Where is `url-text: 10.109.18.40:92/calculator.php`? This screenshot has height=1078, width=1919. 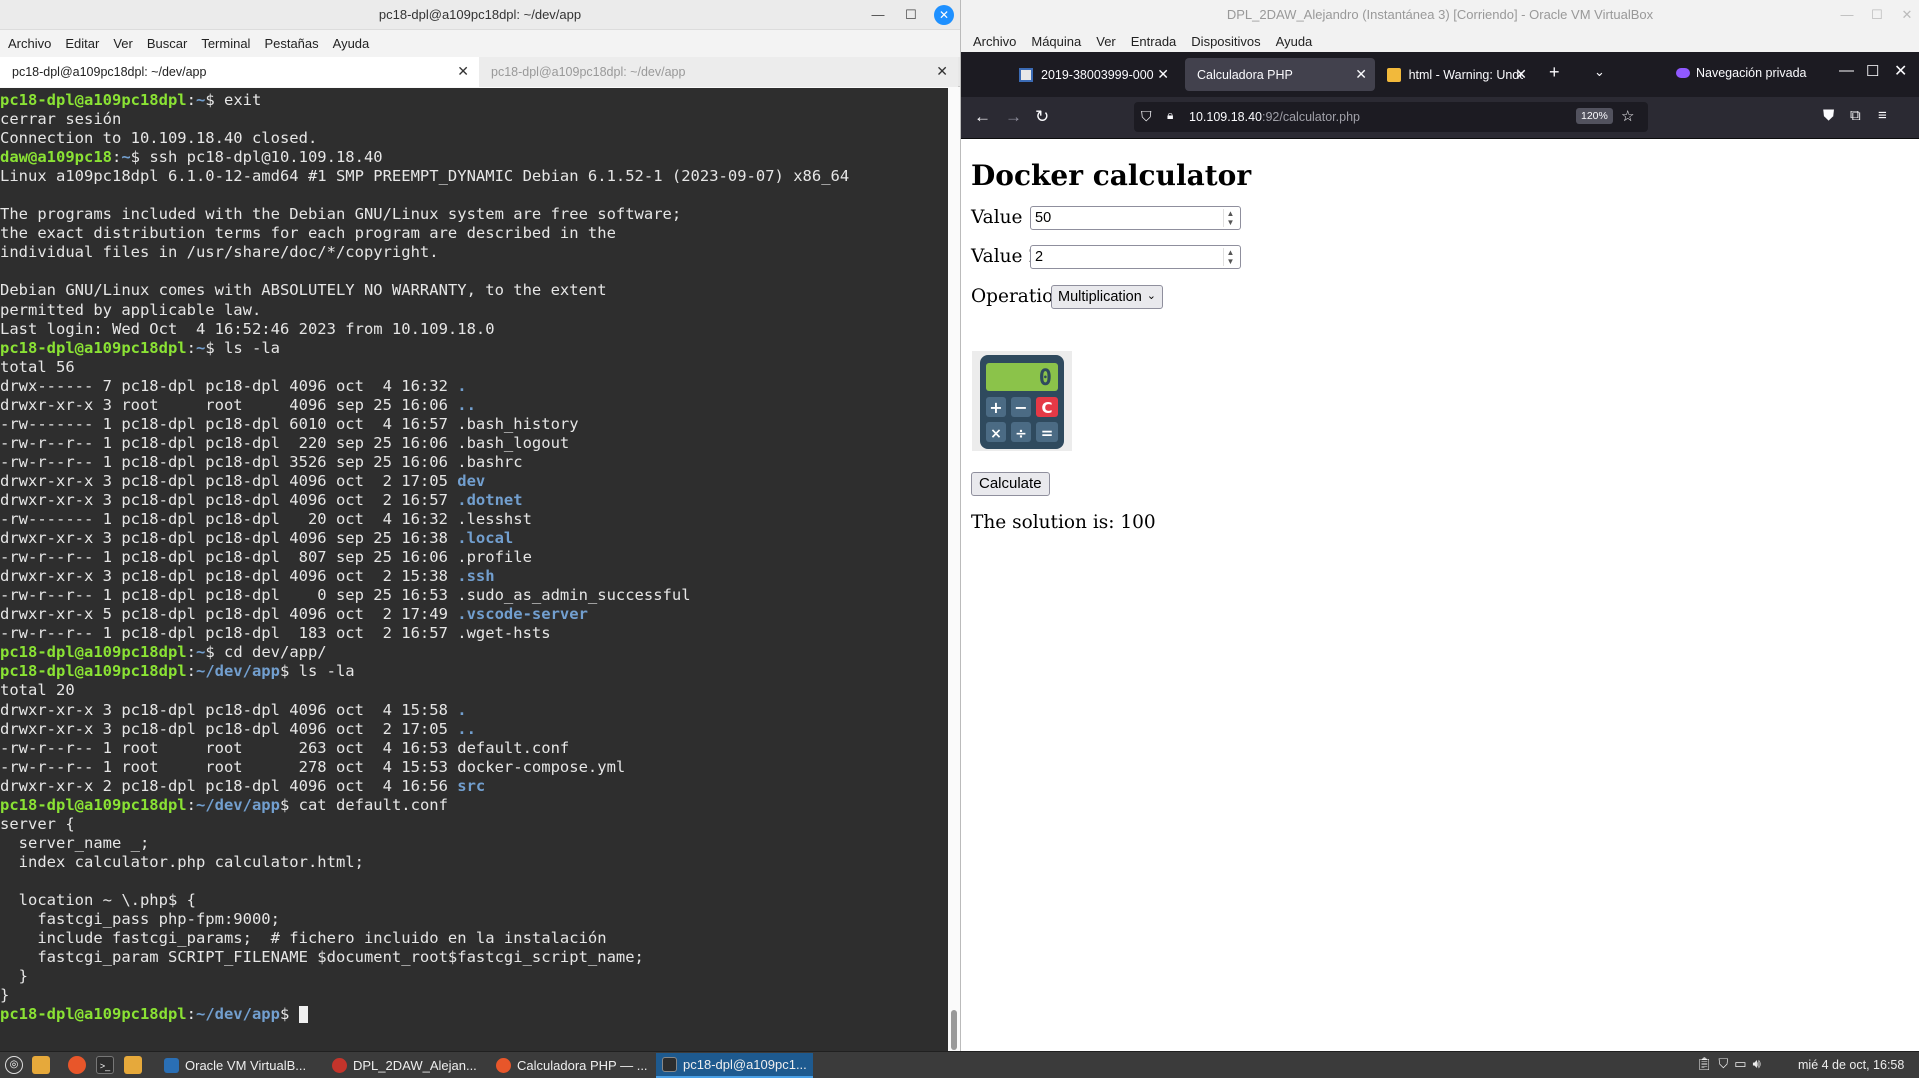
url-text: 10.109.18.40:92/calculator.php is located at coordinates (1274, 117).